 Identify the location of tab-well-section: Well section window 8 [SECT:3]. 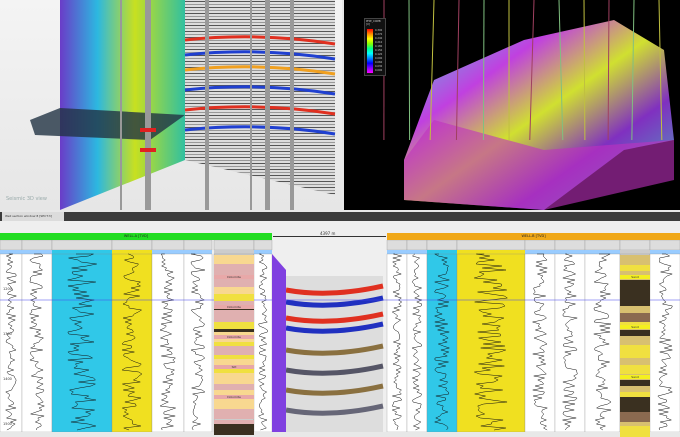
(33, 216).